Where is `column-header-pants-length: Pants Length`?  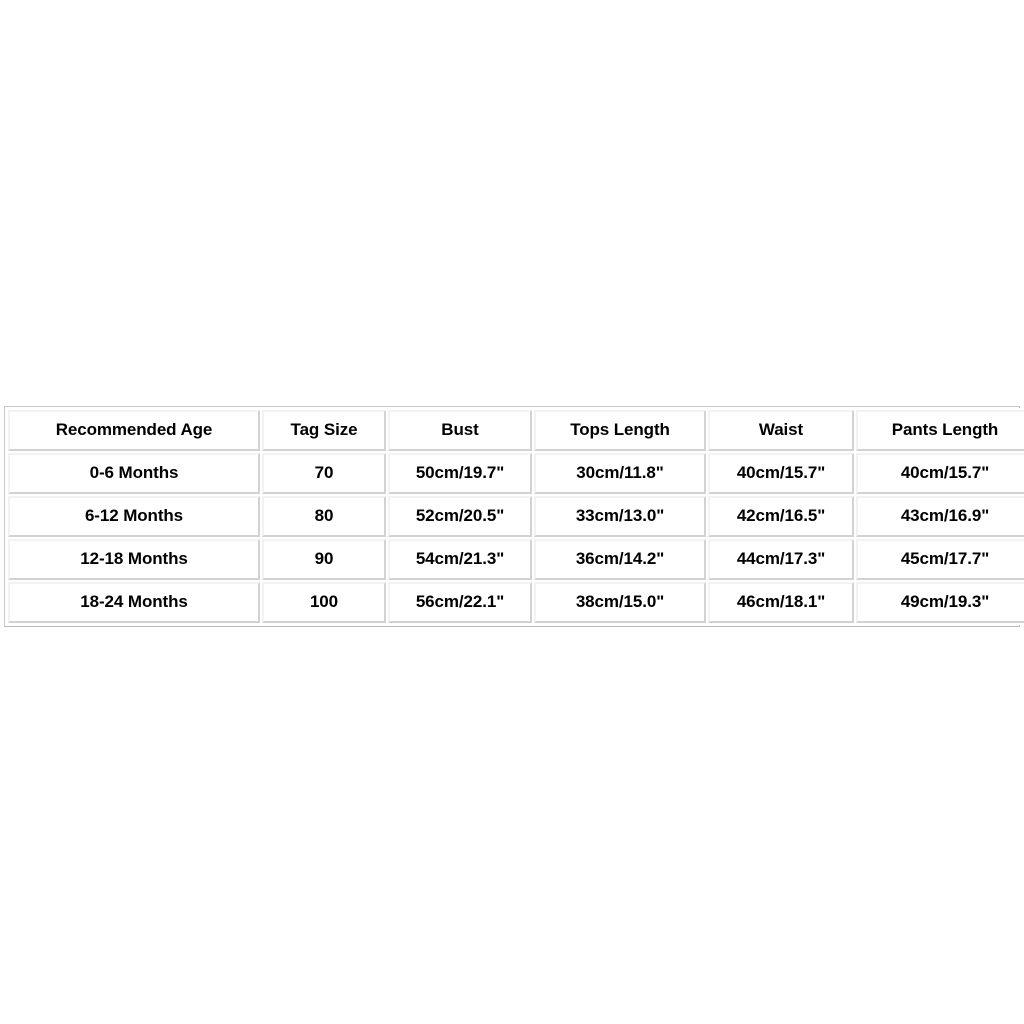
column-header-pants-length: Pants Length is located at coordinates (940, 430).